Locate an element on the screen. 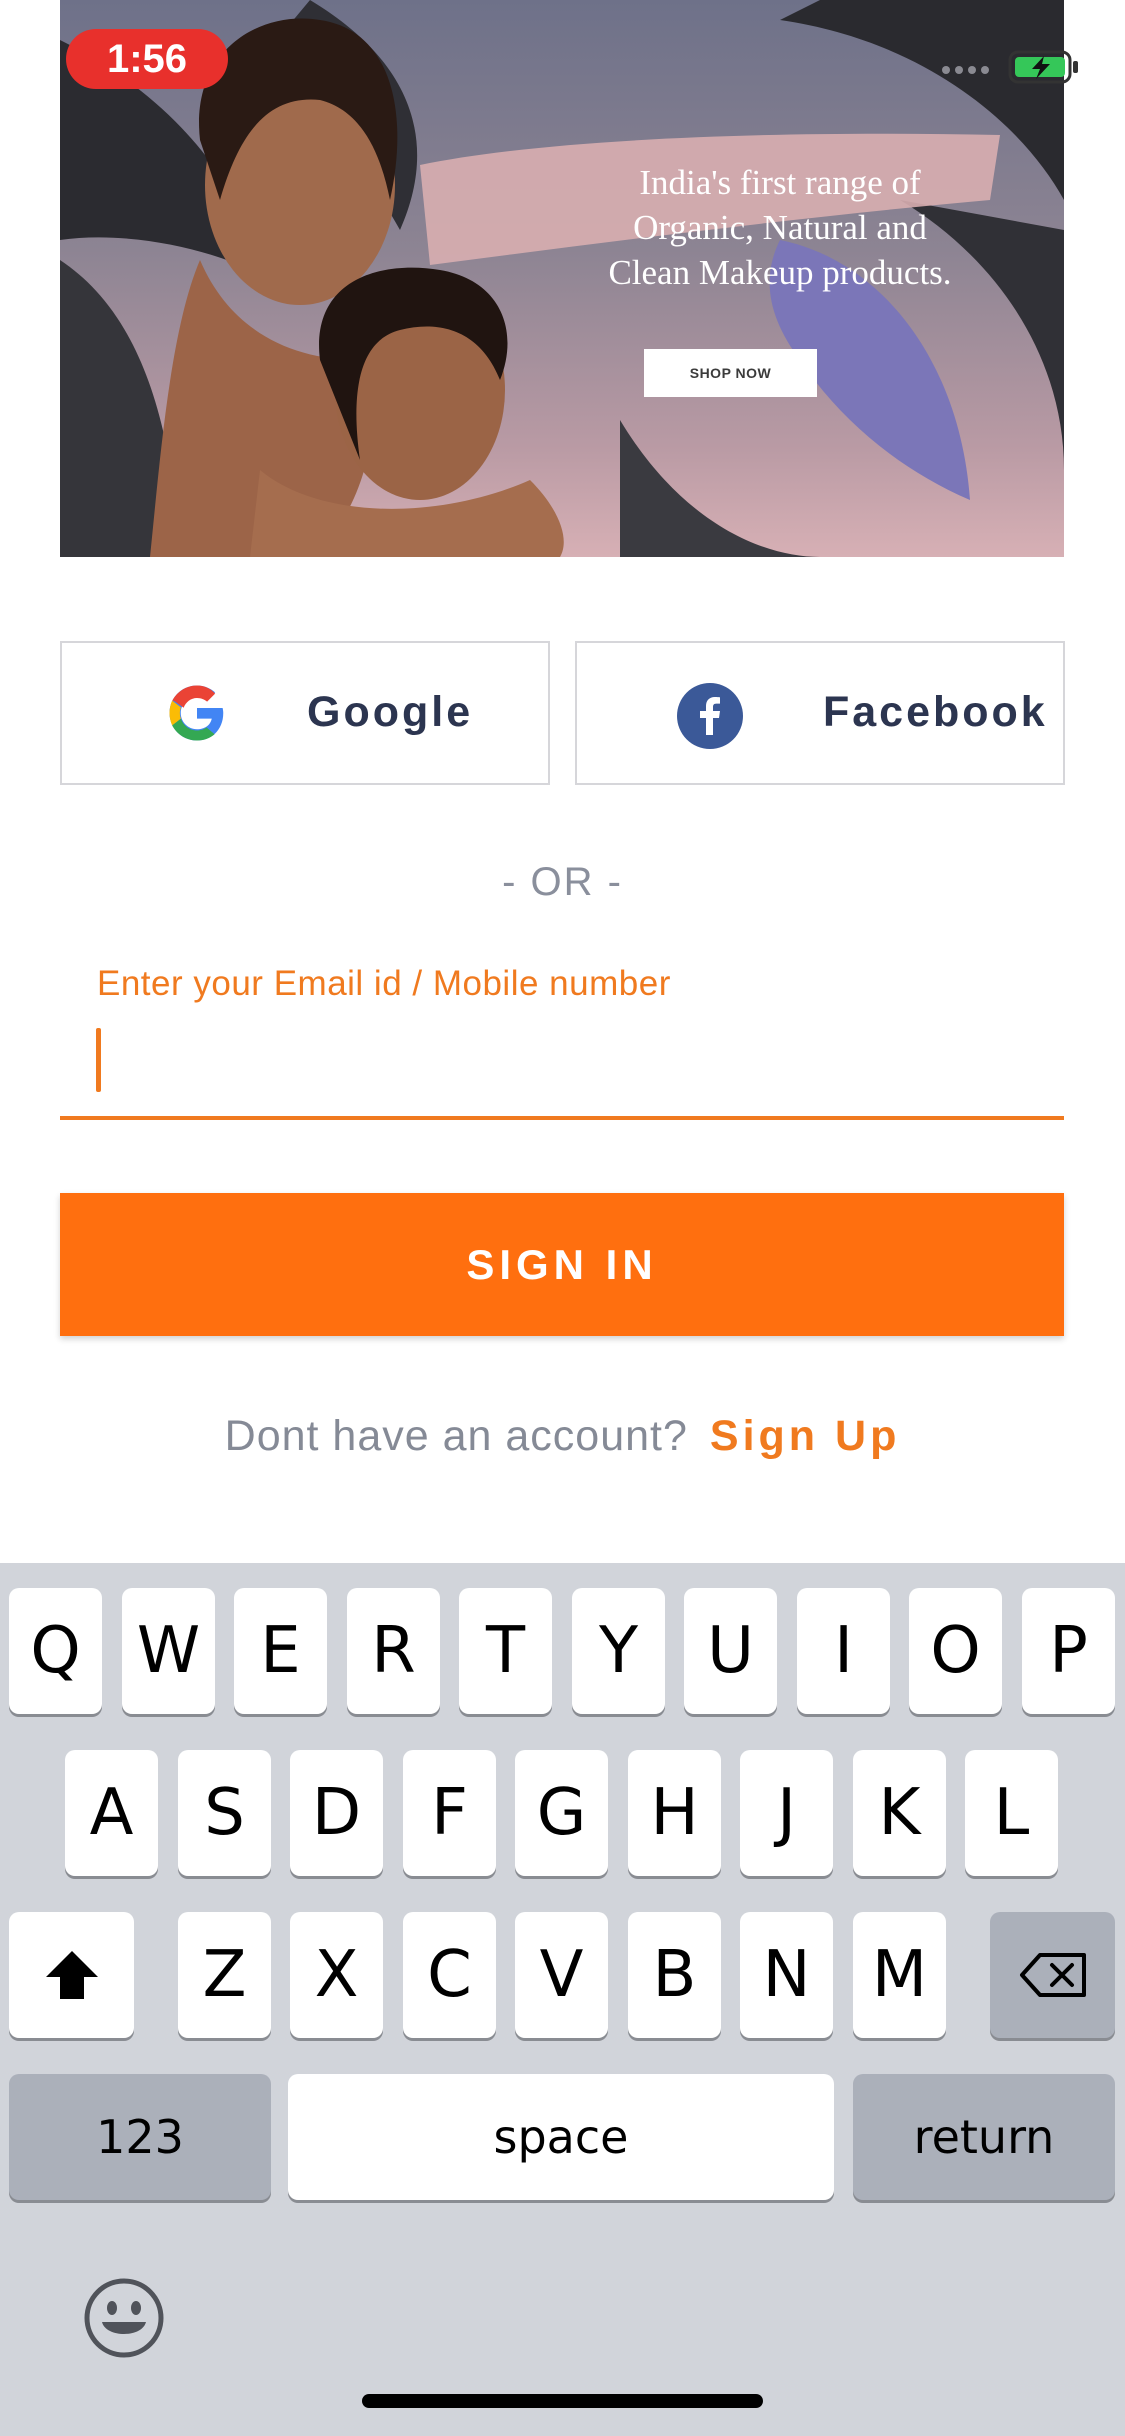 Image resolution: width=1125 pixels, height=2436 pixels. google-button-label: Google is located at coordinates (390, 712).